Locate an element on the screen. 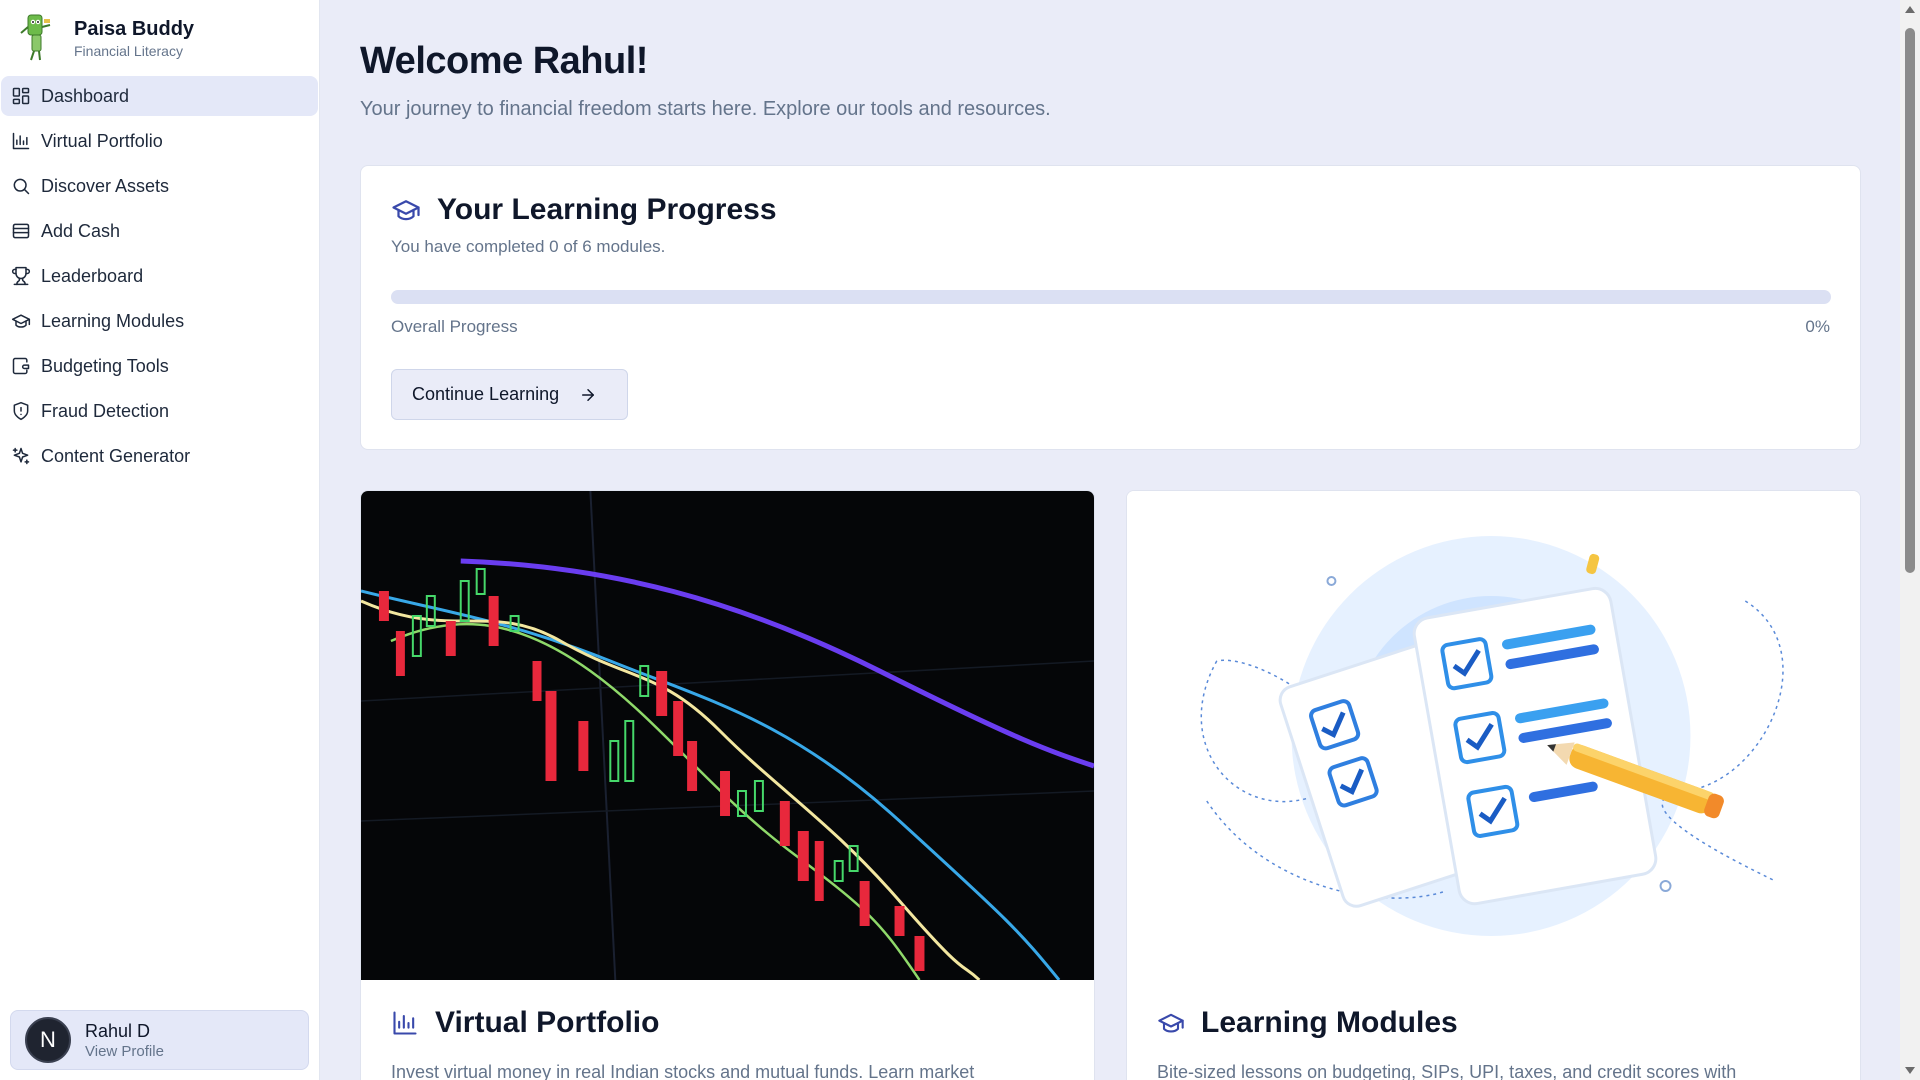 This screenshot has width=1920, height=1080. sidebar-item-label: Dashboard is located at coordinates (85, 95).